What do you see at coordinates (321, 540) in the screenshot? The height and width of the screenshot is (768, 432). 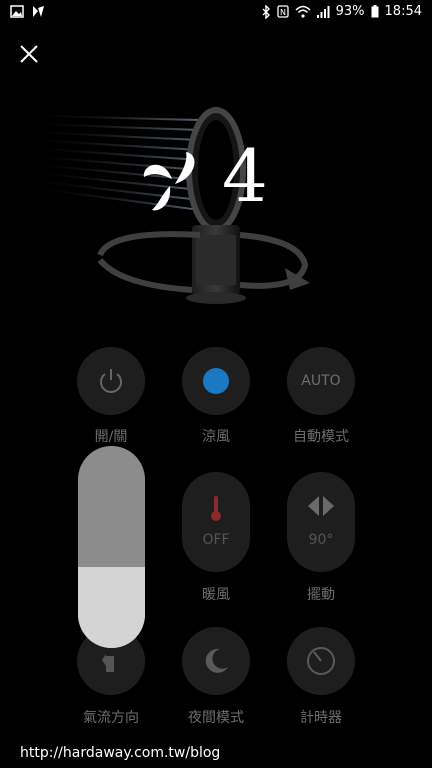 I see `oscillate-value: 90°` at bounding box center [321, 540].